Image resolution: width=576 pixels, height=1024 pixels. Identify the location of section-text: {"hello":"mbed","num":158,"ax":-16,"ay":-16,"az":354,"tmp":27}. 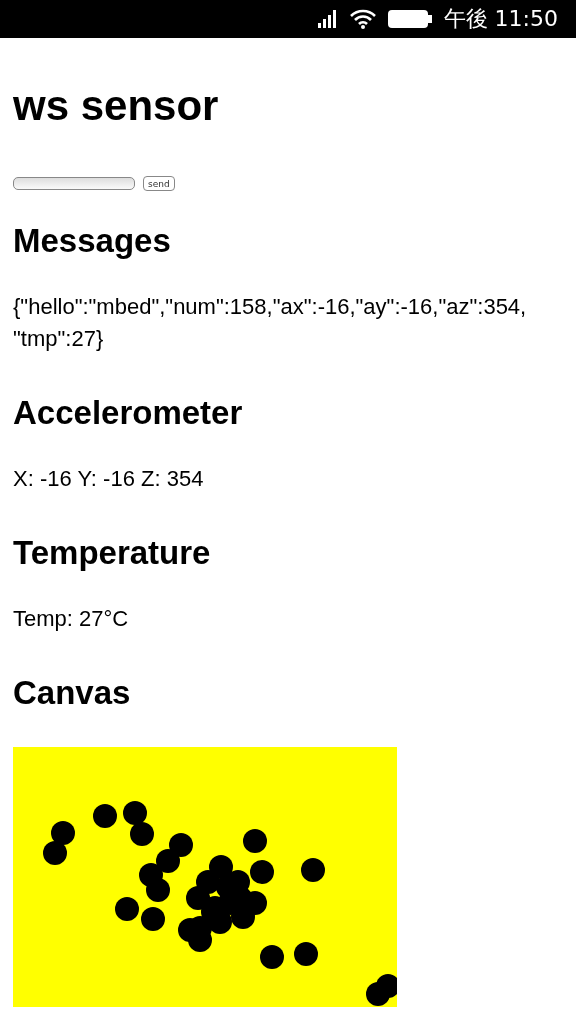
(270, 323).